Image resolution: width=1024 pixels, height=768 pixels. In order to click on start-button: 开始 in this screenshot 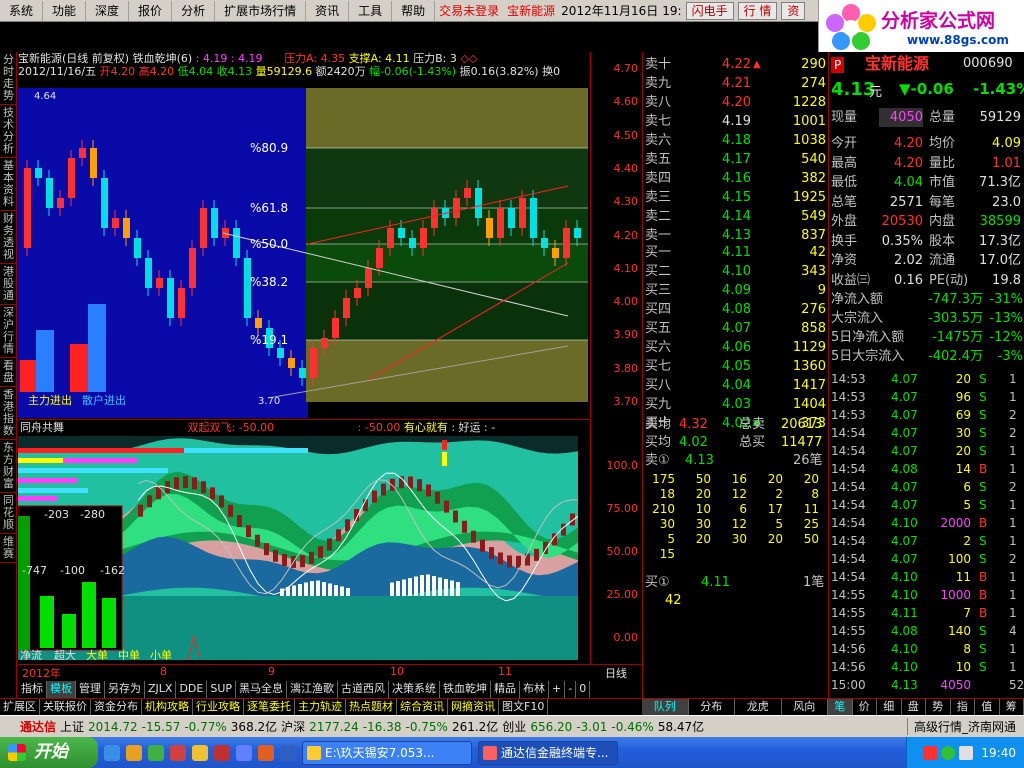, I will do `click(49, 752)`.